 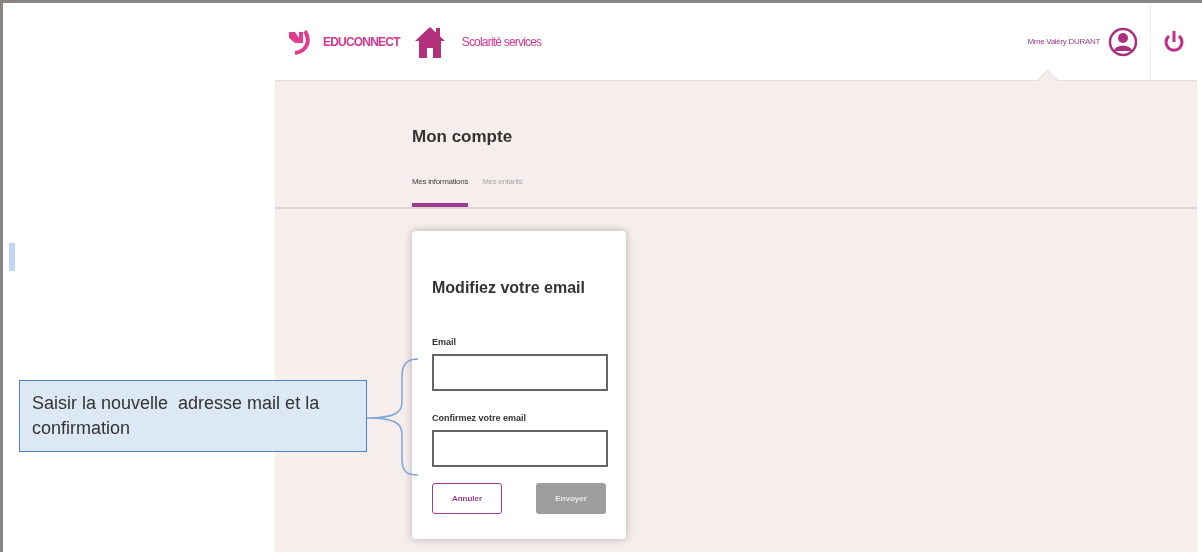 I want to click on page-title: Mon compte, so click(x=463, y=137).